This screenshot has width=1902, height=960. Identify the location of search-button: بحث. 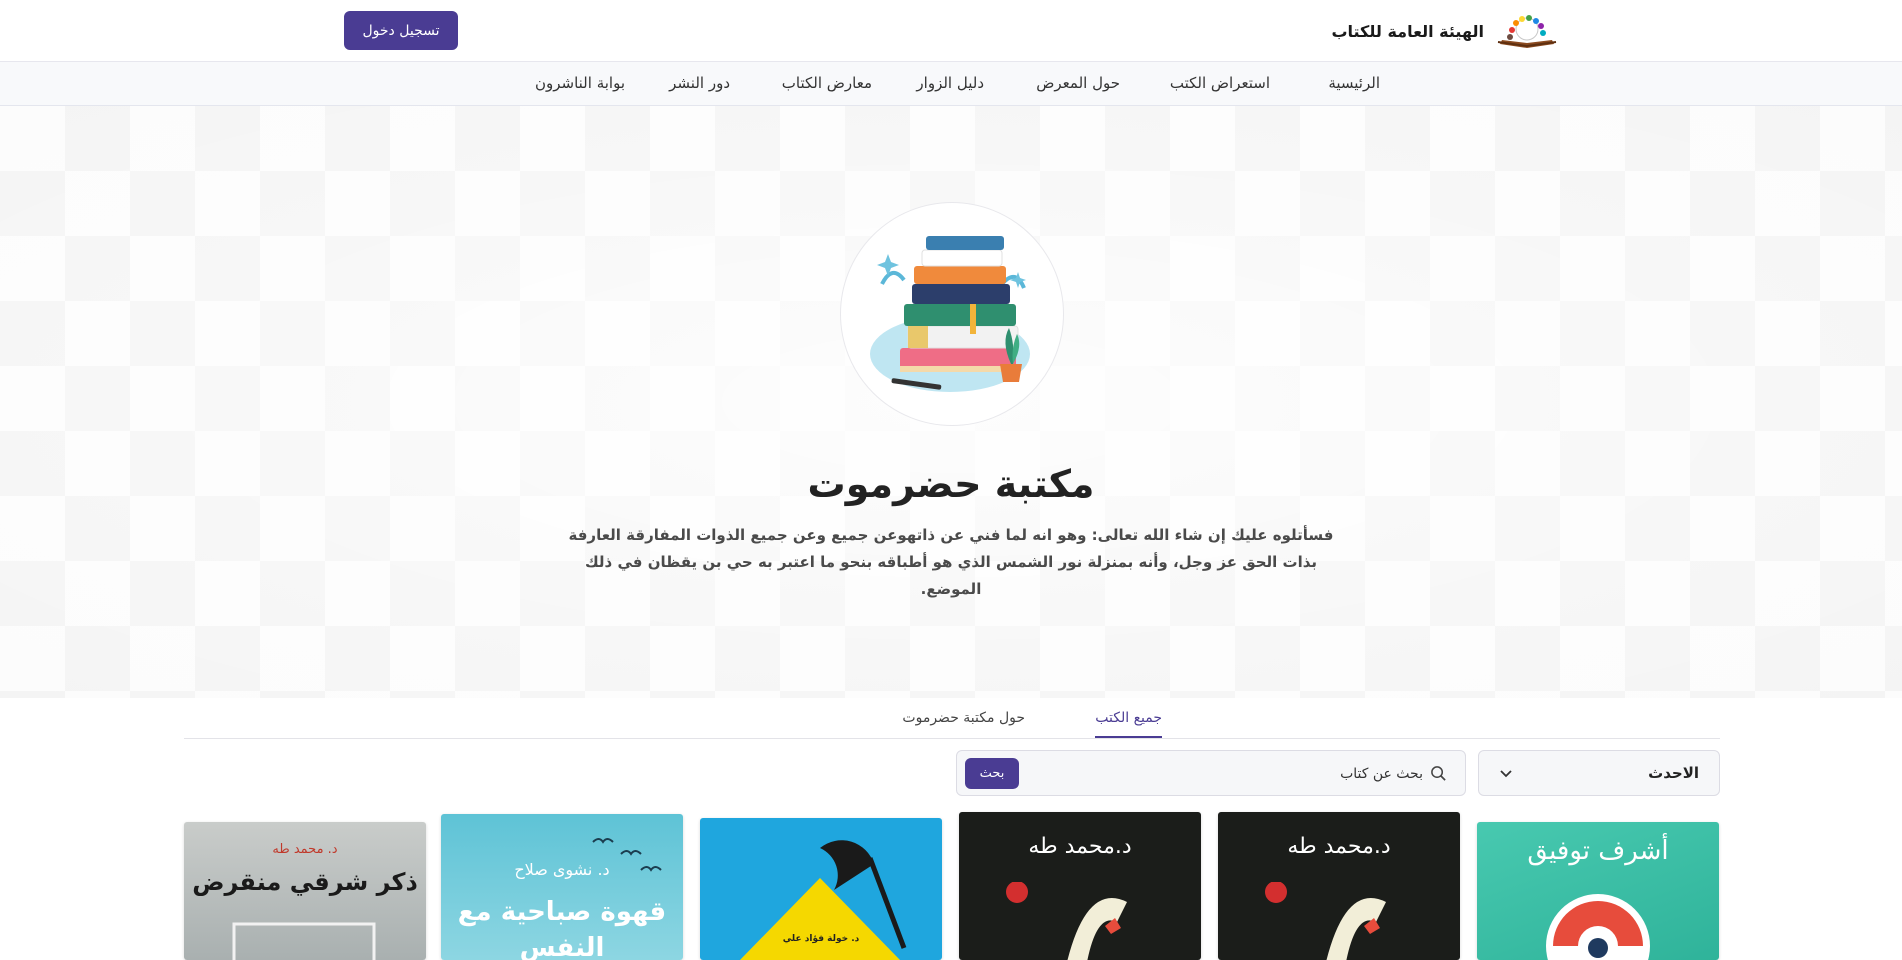
(992, 773).